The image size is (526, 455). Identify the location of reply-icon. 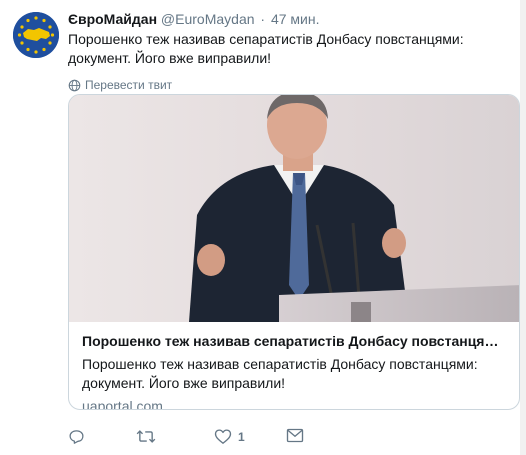
(76, 437).